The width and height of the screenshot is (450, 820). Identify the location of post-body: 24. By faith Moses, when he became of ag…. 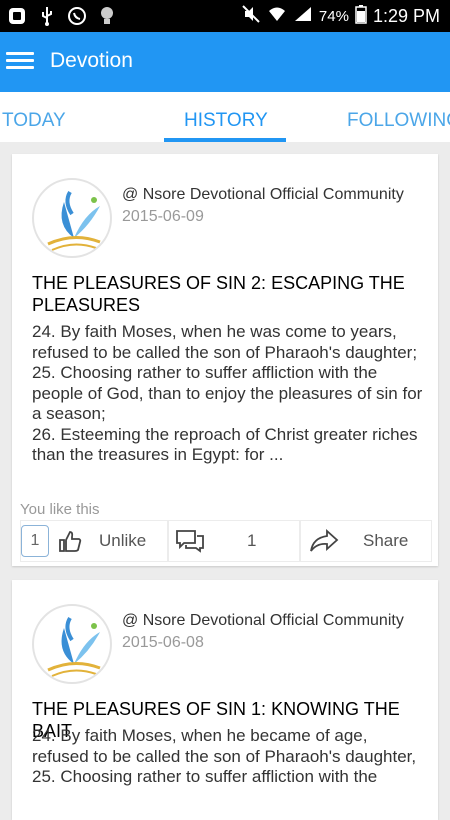
(229, 757).